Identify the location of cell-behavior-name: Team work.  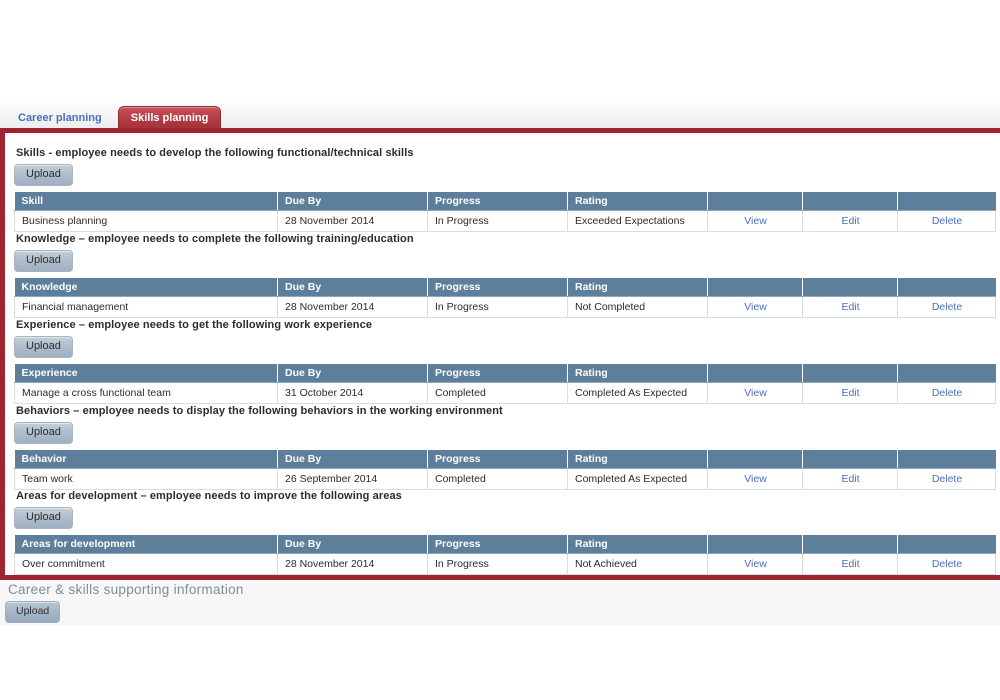
(146, 479).